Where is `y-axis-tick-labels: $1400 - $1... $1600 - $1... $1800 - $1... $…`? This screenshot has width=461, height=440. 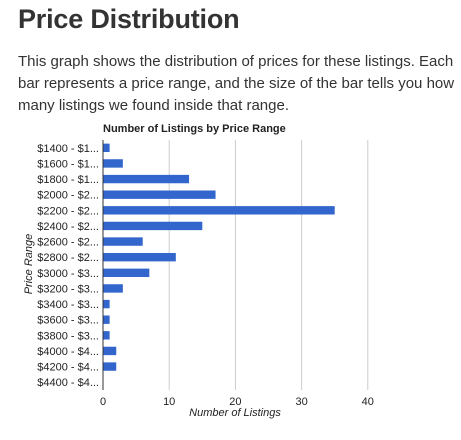 y-axis-tick-labels: $1400 - $1... $1600 - $1... $1800 - $1... $… is located at coordinates (68, 266).